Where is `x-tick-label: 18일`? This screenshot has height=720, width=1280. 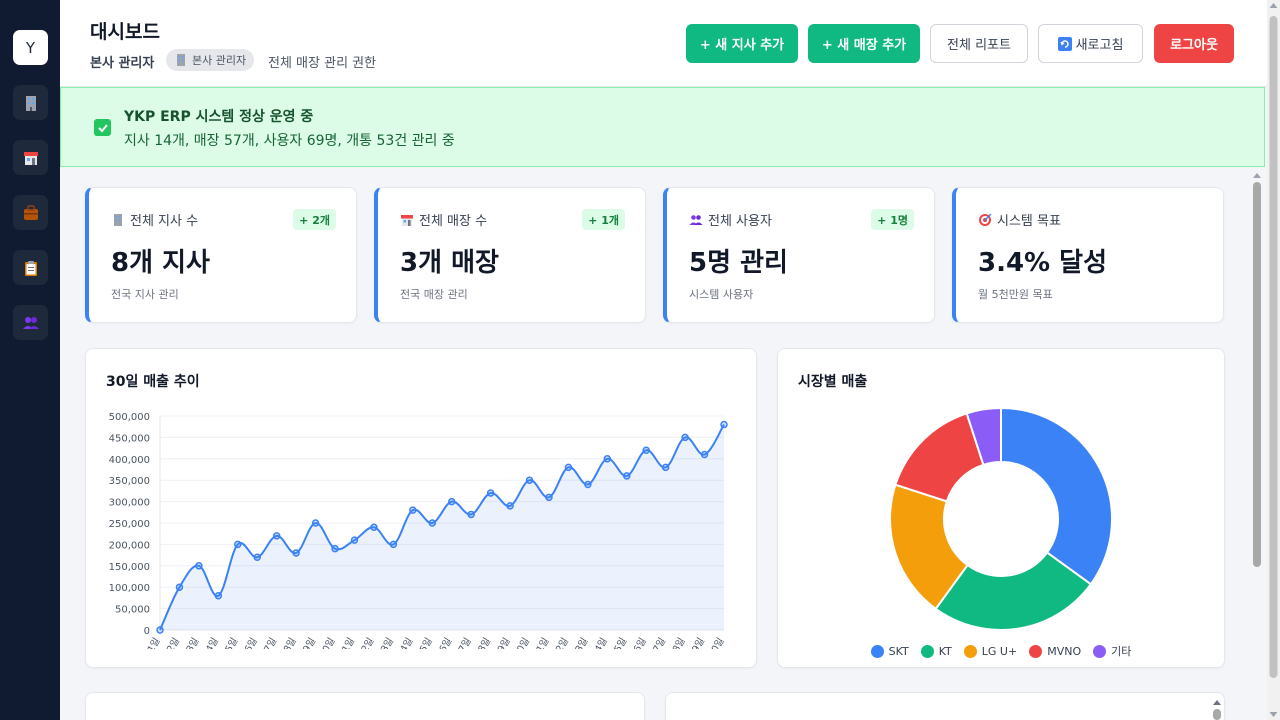
x-tick-label: 18일 is located at coordinates (483, 642).